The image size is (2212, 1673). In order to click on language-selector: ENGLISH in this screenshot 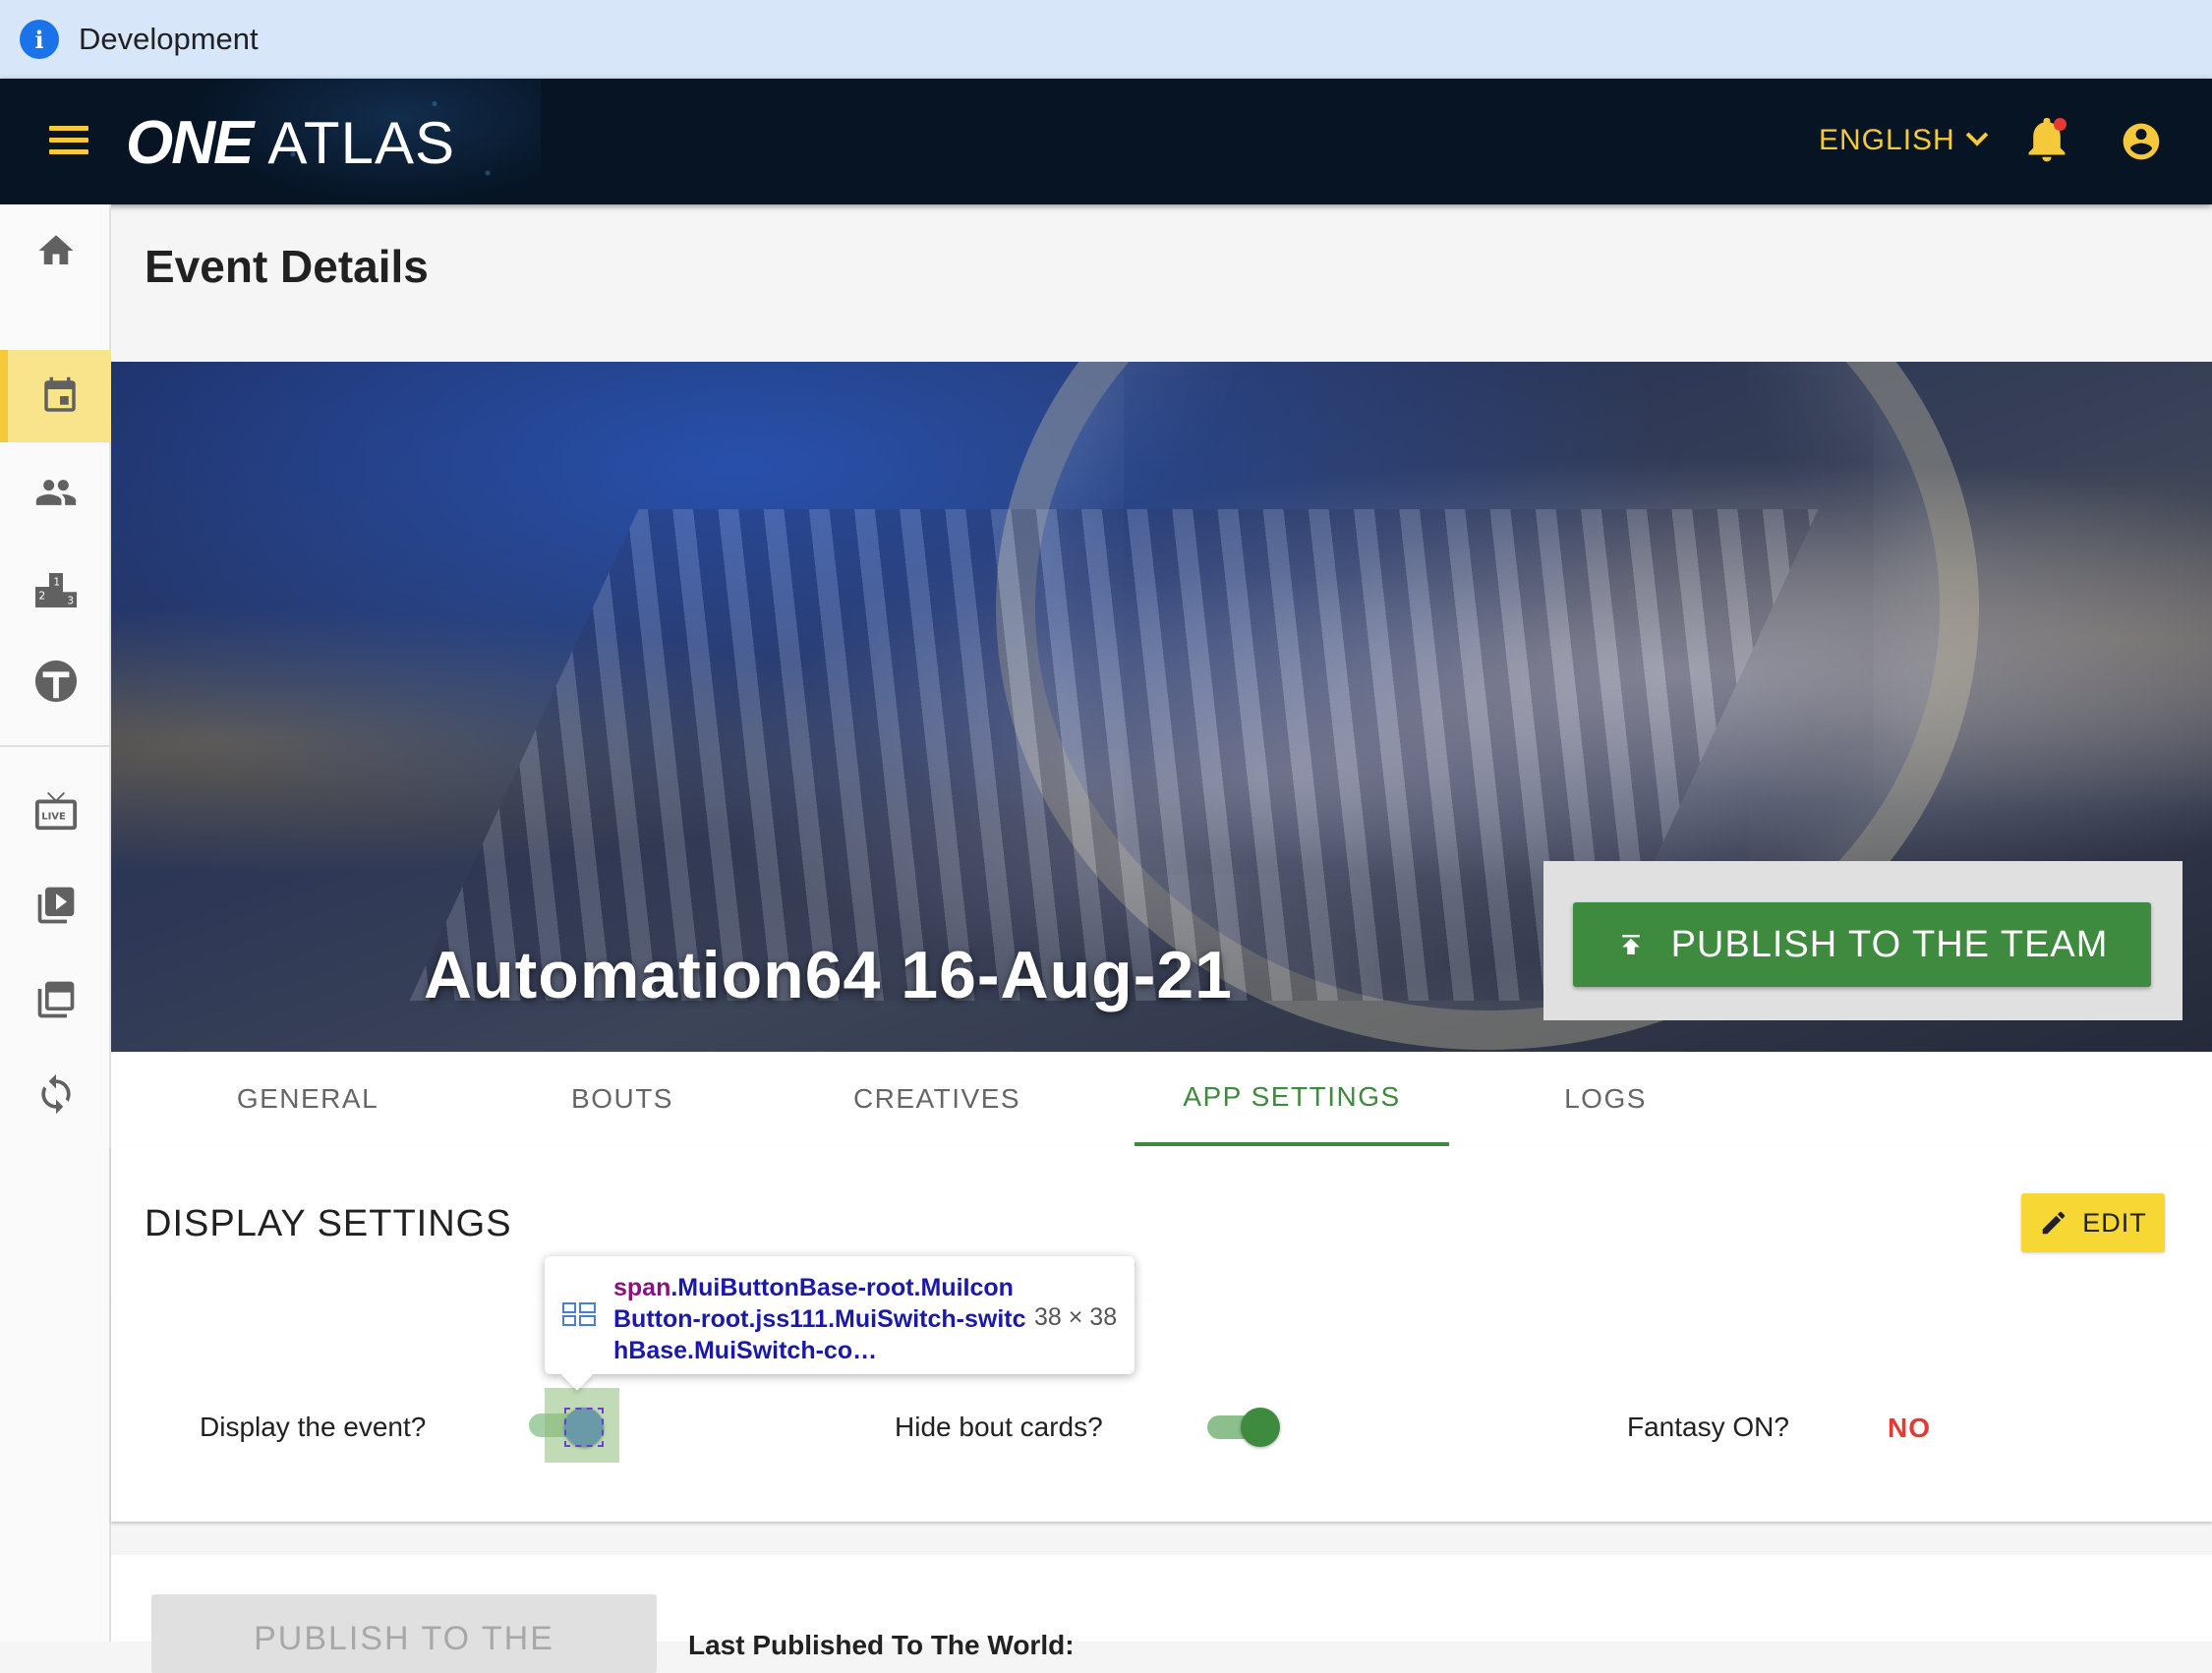, I will do `click(1904, 140)`.